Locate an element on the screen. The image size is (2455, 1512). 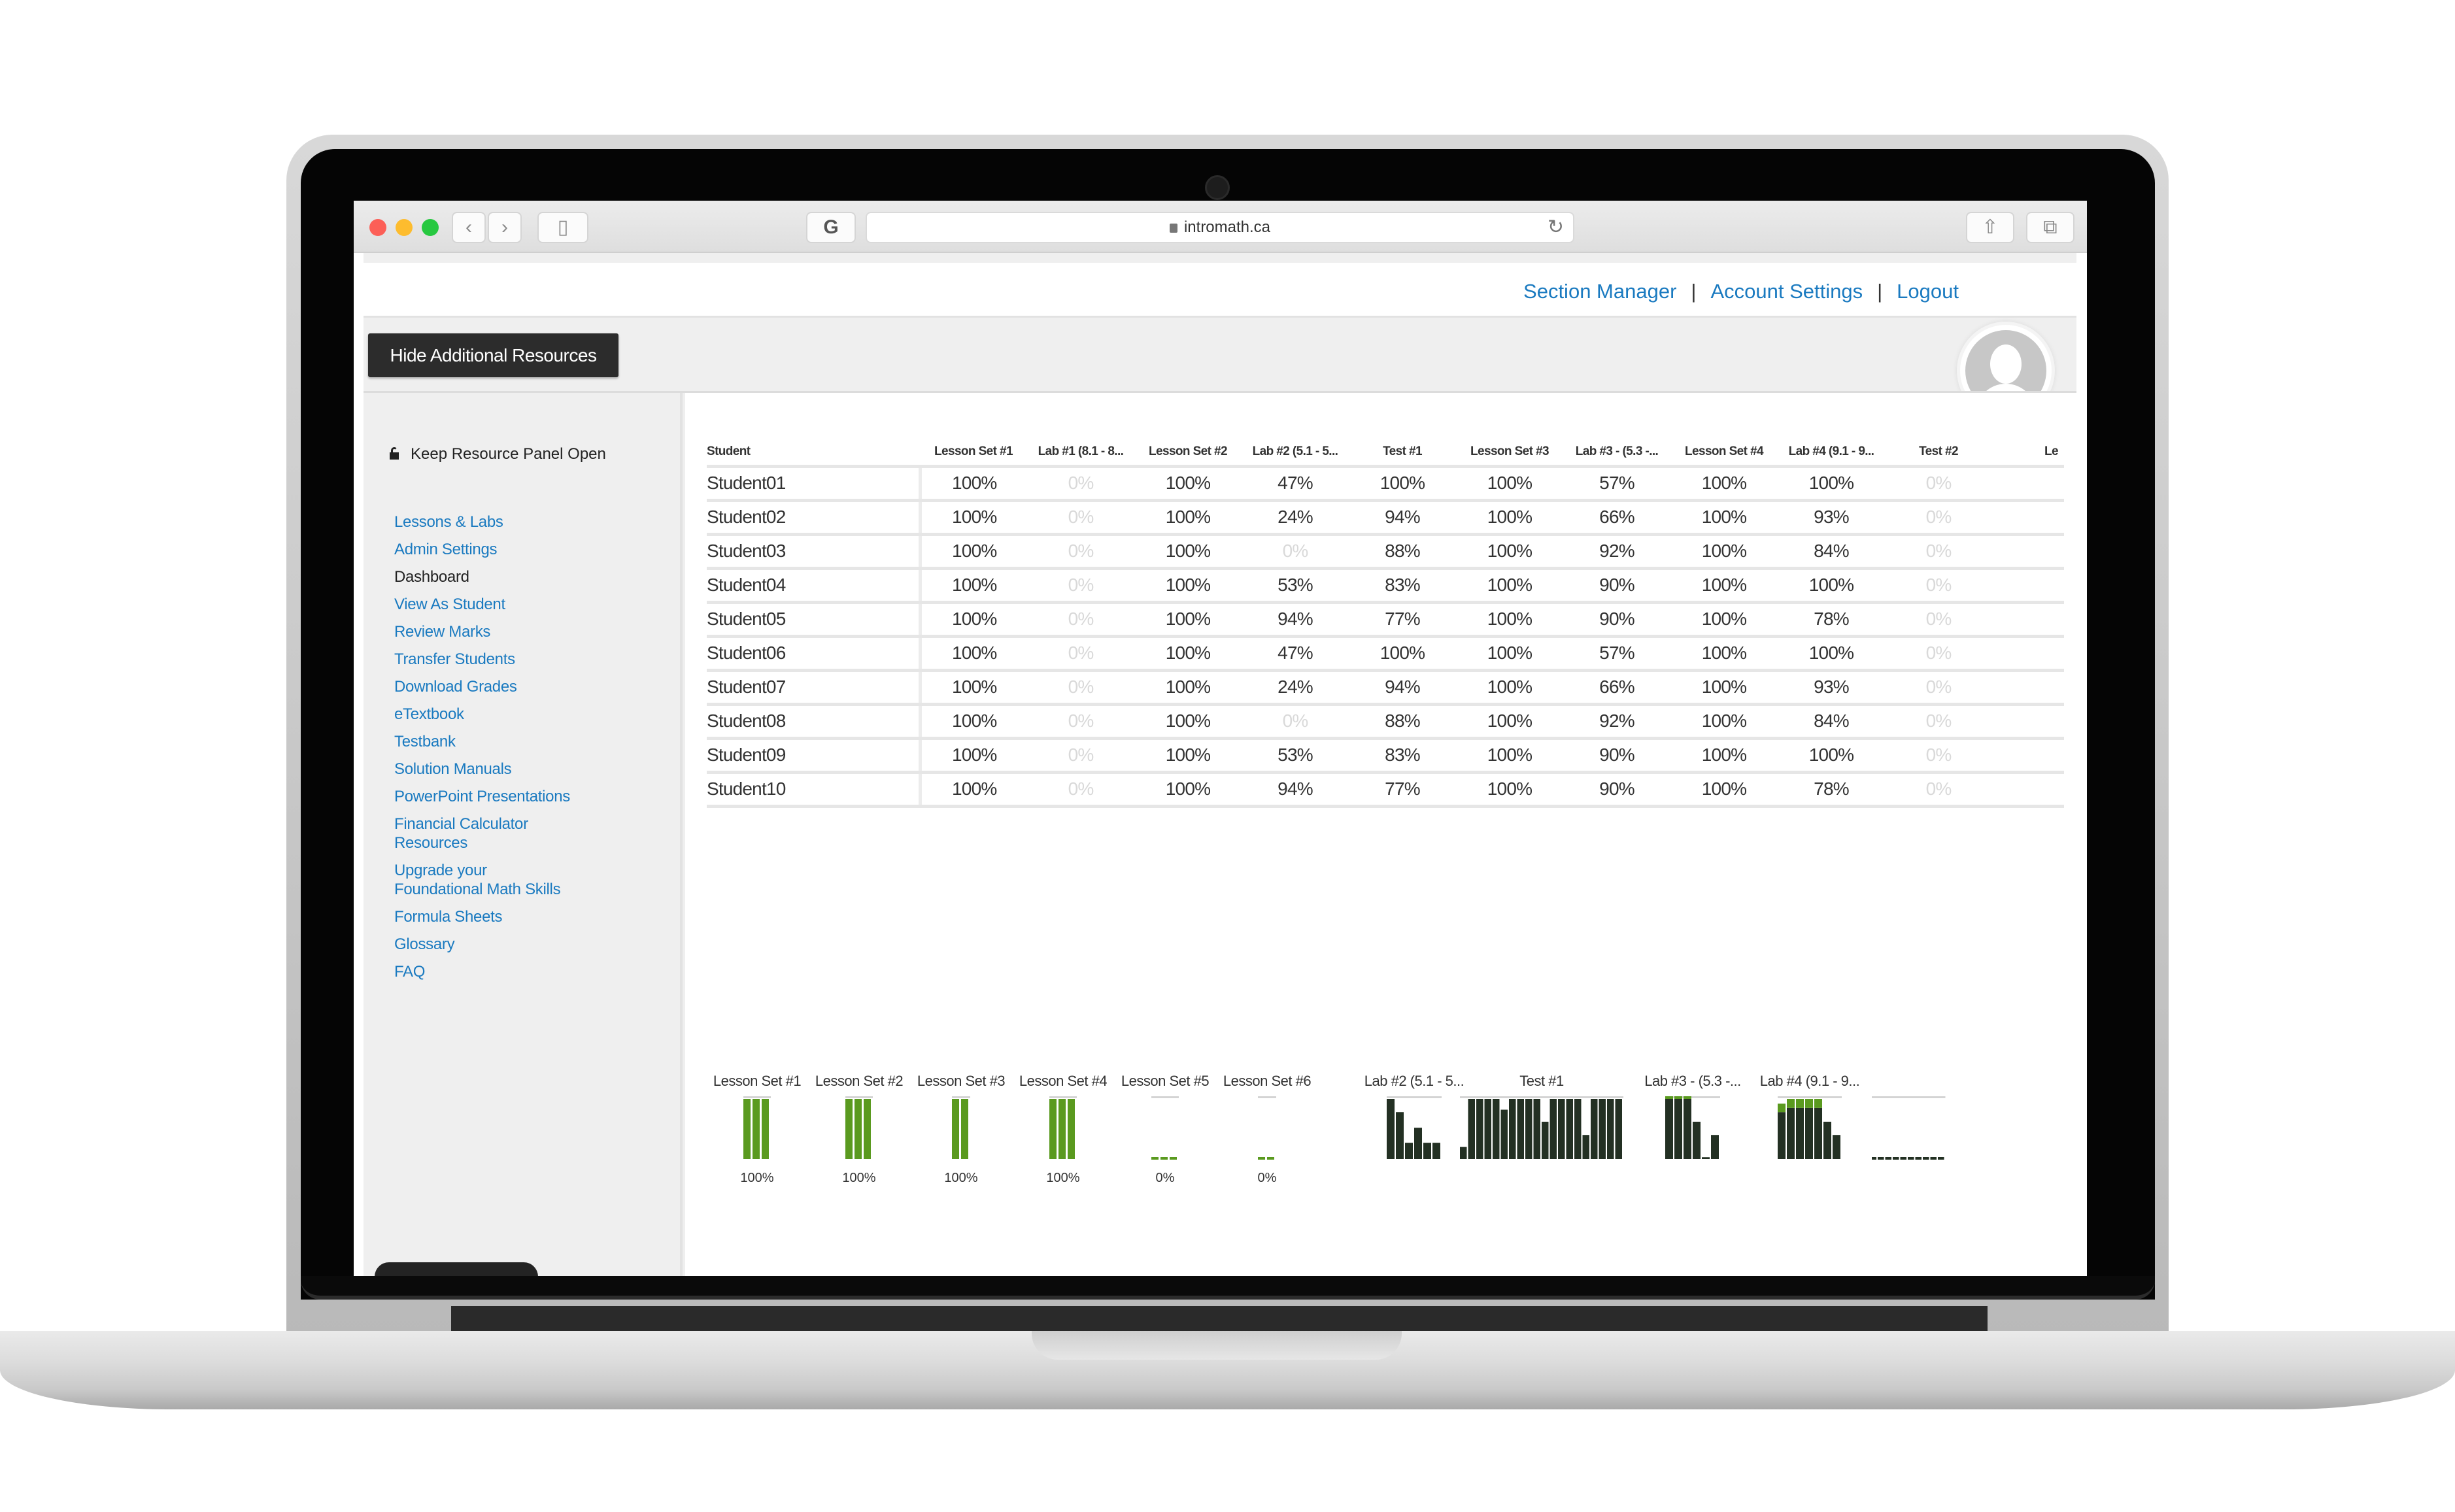
student-name-cell: Student05 is located at coordinates (814, 620).